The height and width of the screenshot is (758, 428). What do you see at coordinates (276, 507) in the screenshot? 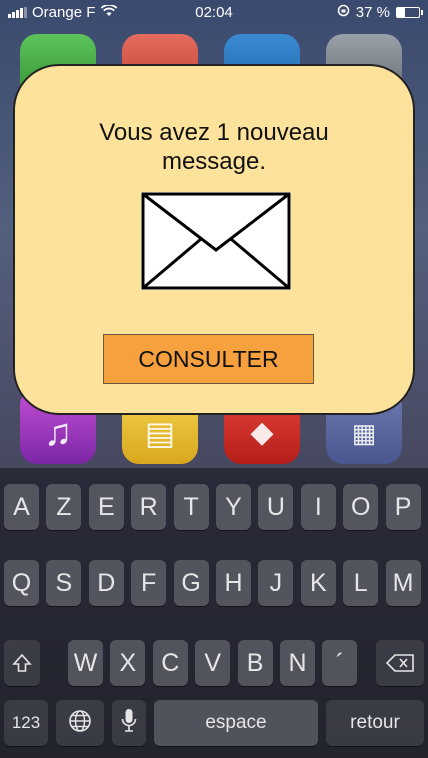
I see `key-u: U` at bounding box center [276, 507].